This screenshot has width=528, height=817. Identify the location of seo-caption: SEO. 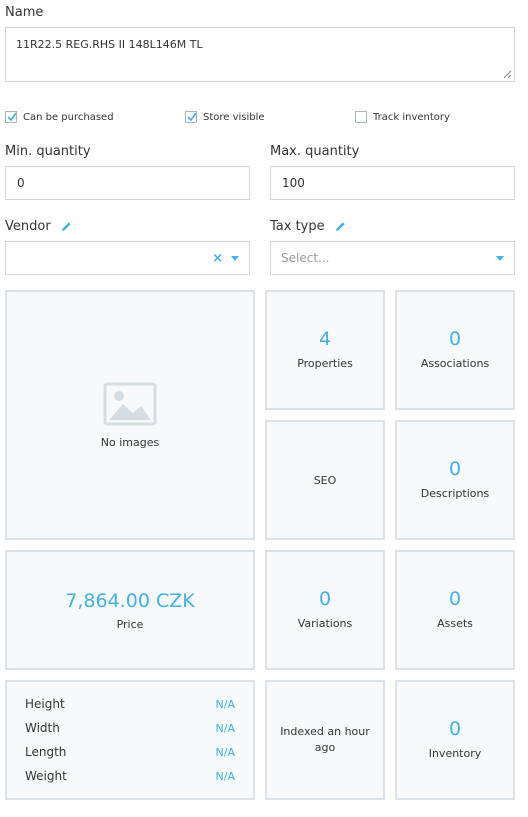
(325, 480).